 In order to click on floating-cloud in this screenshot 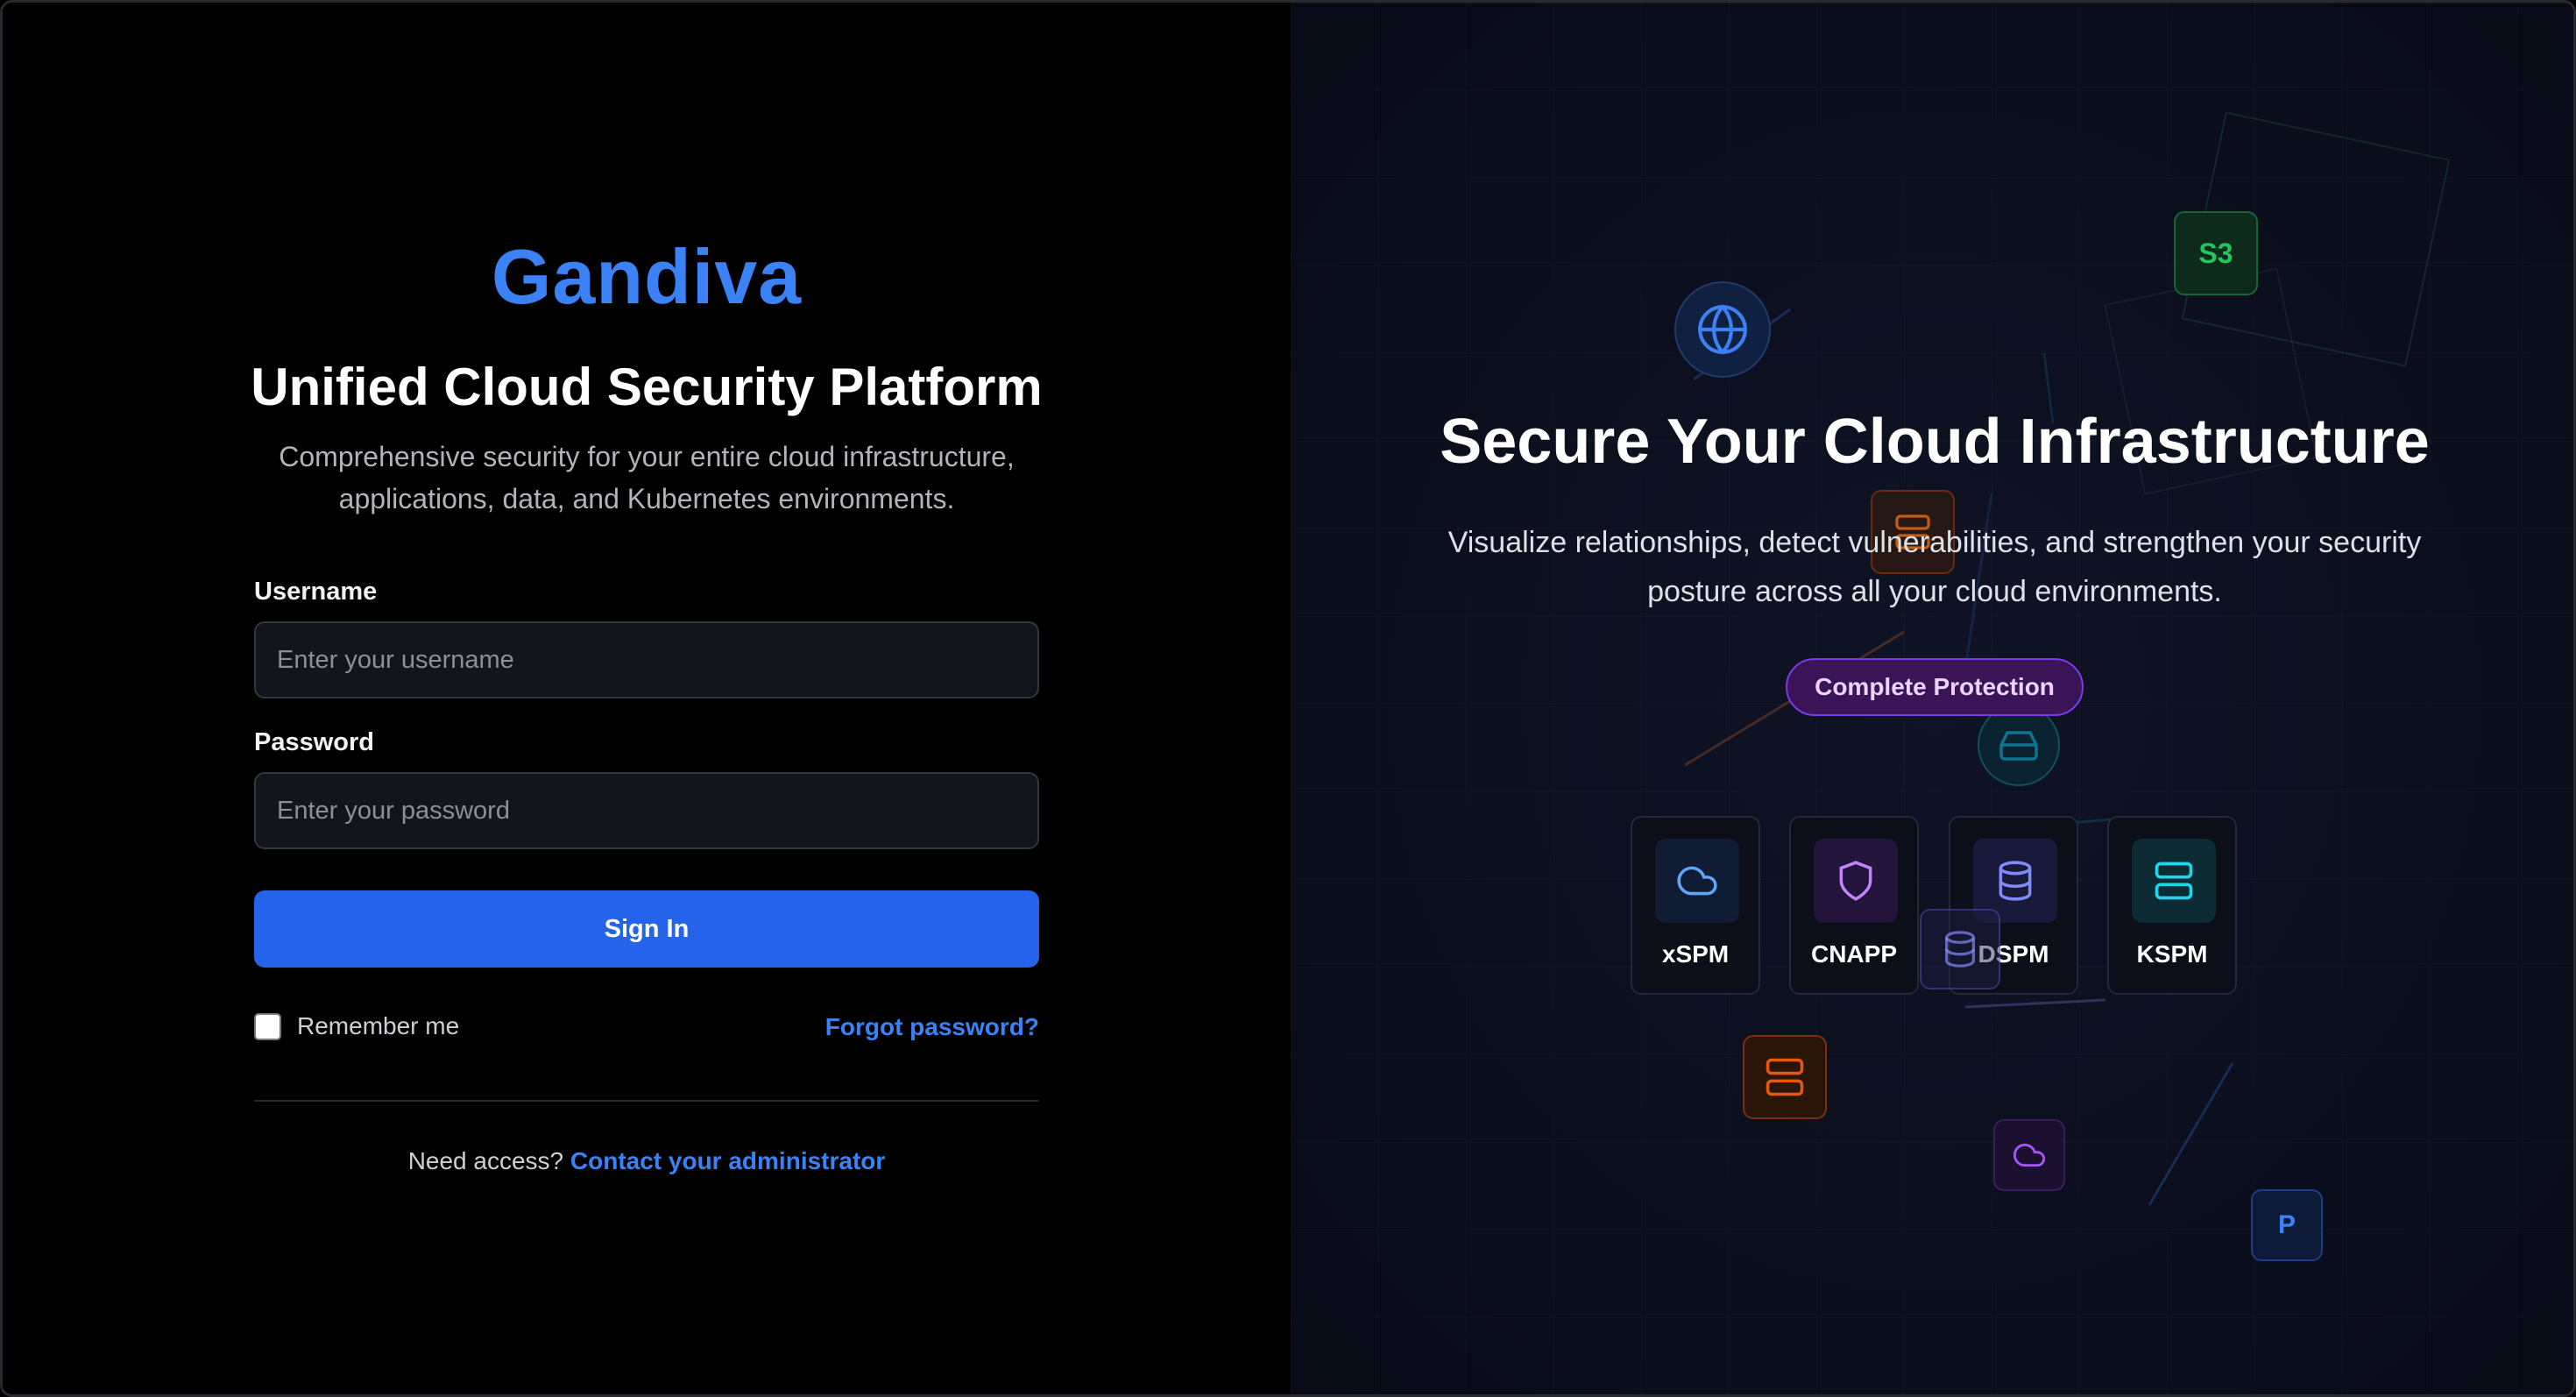, I will do `click(2029, 1155)`.